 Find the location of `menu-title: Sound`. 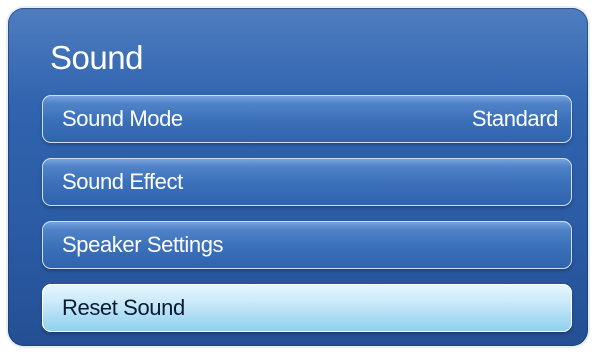

menu-title: Sound is located at coordinates (96, 57).